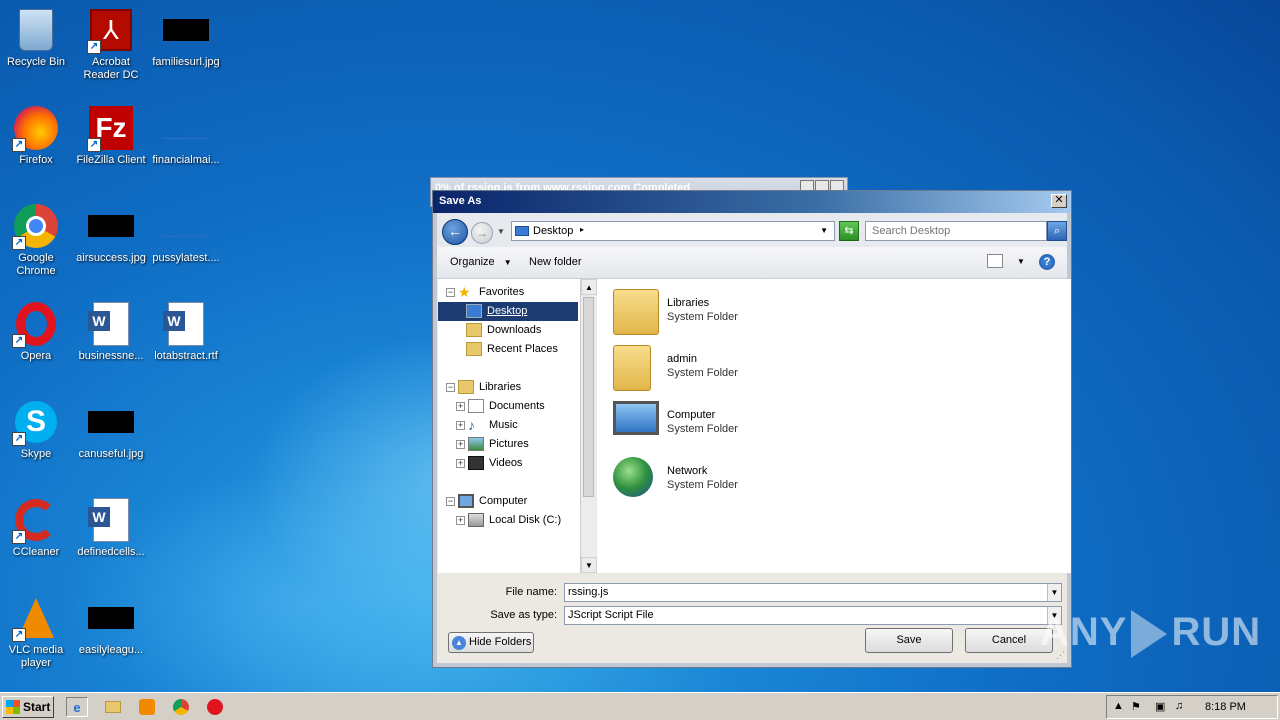 This screenshot has width=1280, height=720. I want to click on nav-item-local-disk: Local Disk (C:), so click(514, 520).